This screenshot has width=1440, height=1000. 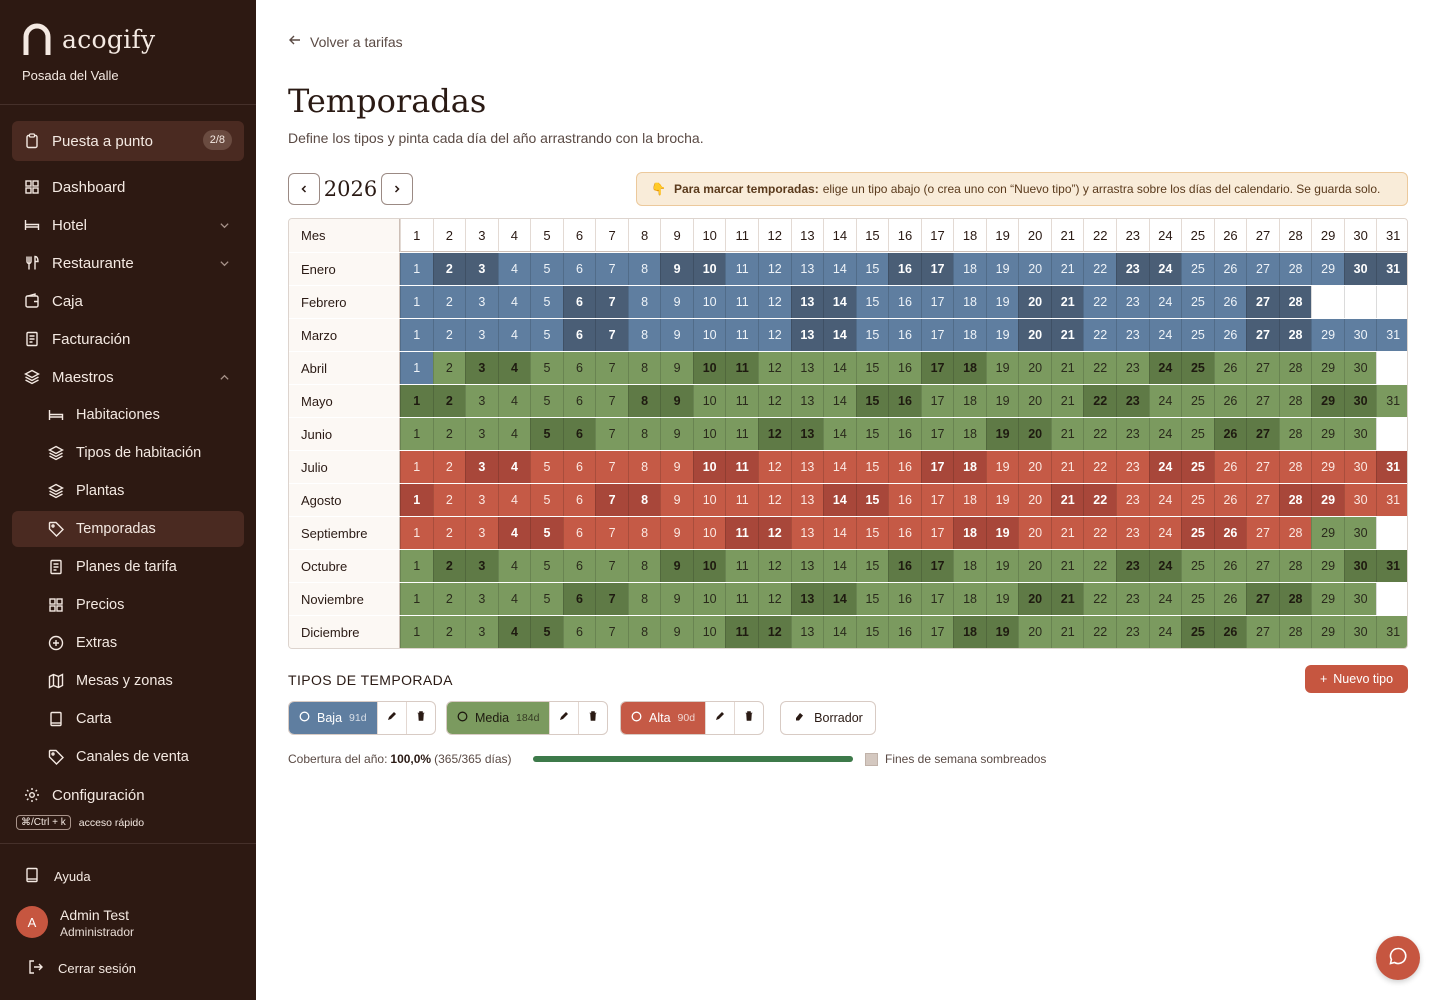 What do you see at coordinates (128, 453) in the screenshot?
I see `nav-tipos-habitacion: Tipos de habitación` at bounding box center [128, 453].